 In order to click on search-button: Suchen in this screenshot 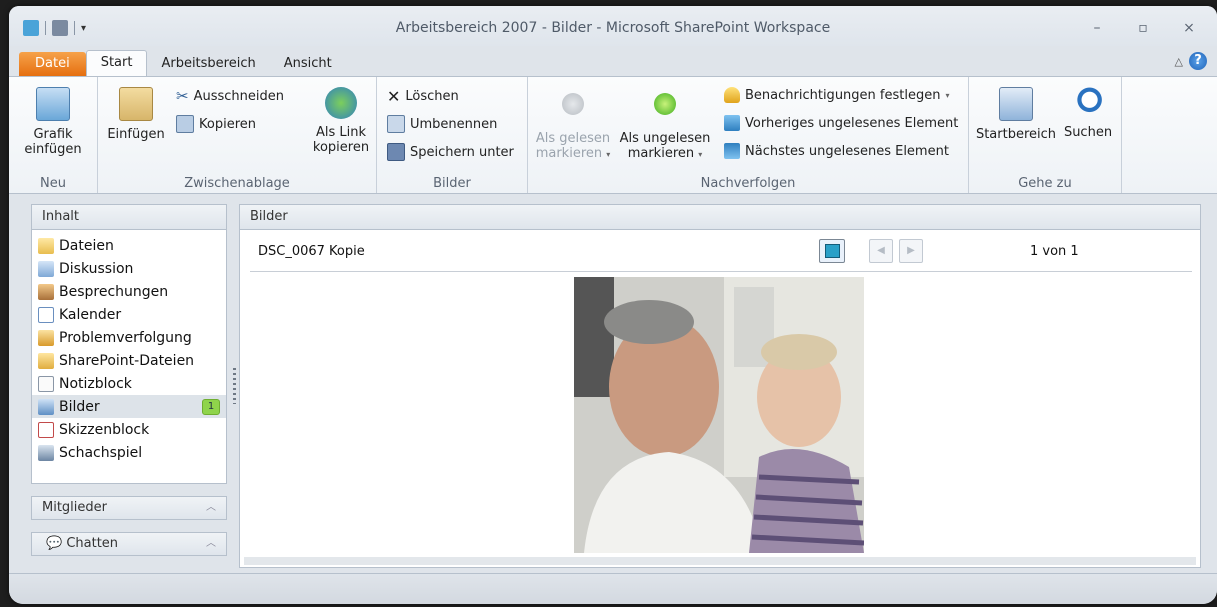, I will do `click(1088, 113)`.